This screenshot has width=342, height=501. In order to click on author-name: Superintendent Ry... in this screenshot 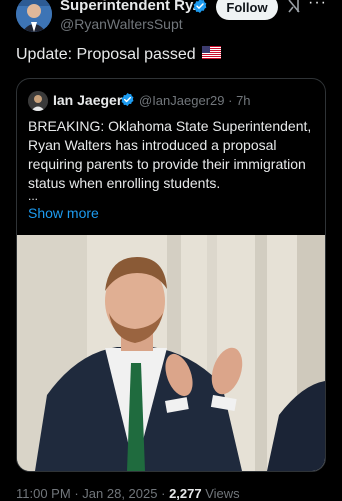, I will do `click(132, 7)`.